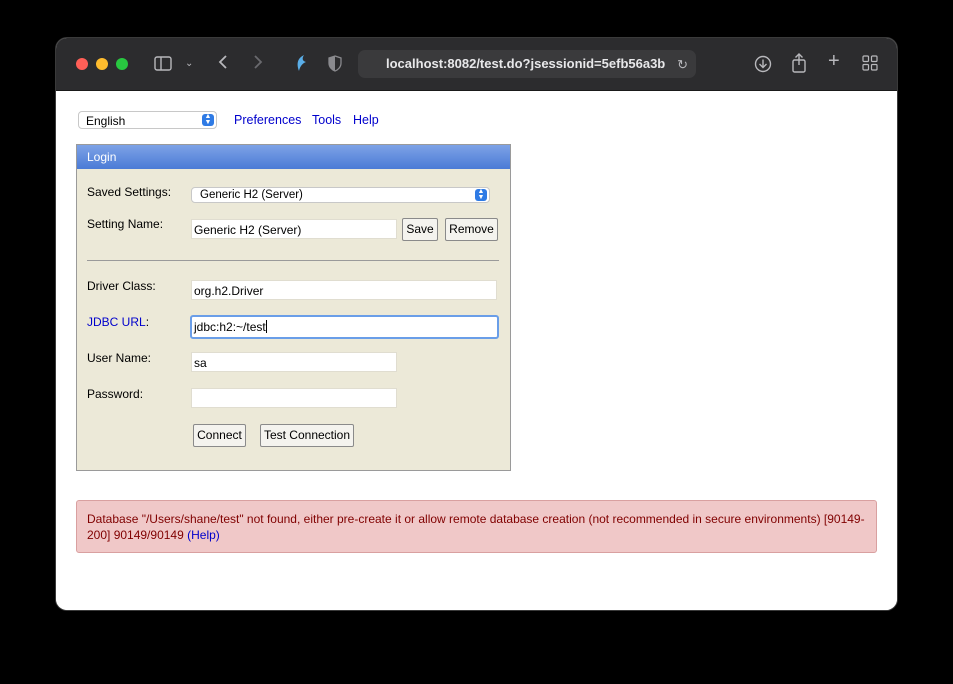 This screenshot has width=953, height=684. I want to click on driver-class-label: Driver Class:, so click(121, 286).